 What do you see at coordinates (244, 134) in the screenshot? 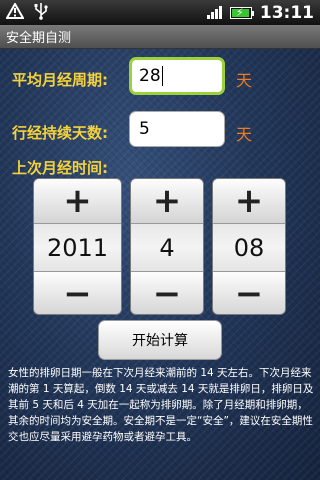
I see `duration-unit: 天` at bounding box center [244, 134].